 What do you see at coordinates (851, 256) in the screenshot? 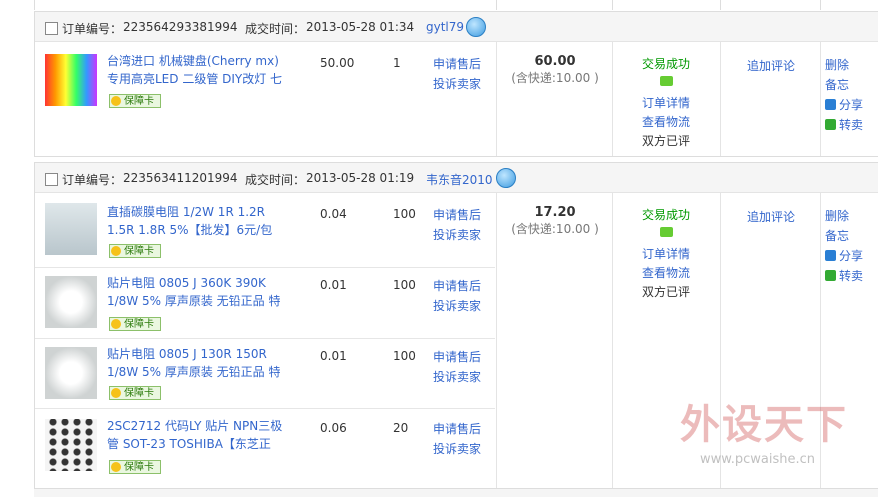
I see `share-label: 分享` at bounding box center [851, 256].